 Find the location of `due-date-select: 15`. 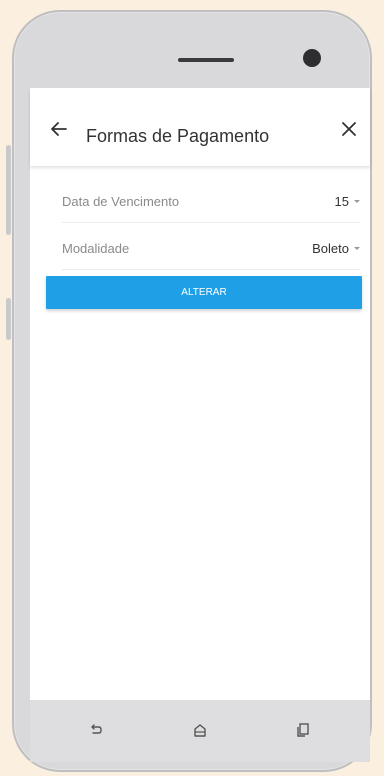

due-date-select: 15 is located at coordinates (347, 201).